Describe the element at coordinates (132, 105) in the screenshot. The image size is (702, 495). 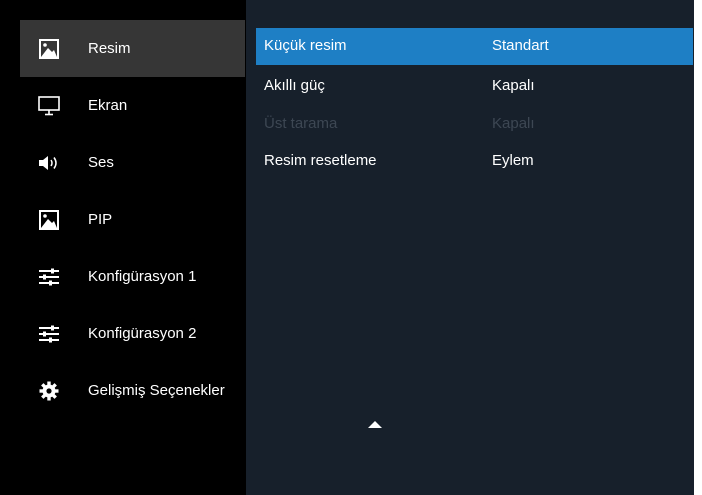
I see `menu-item-ekran: Ekran` at that location.